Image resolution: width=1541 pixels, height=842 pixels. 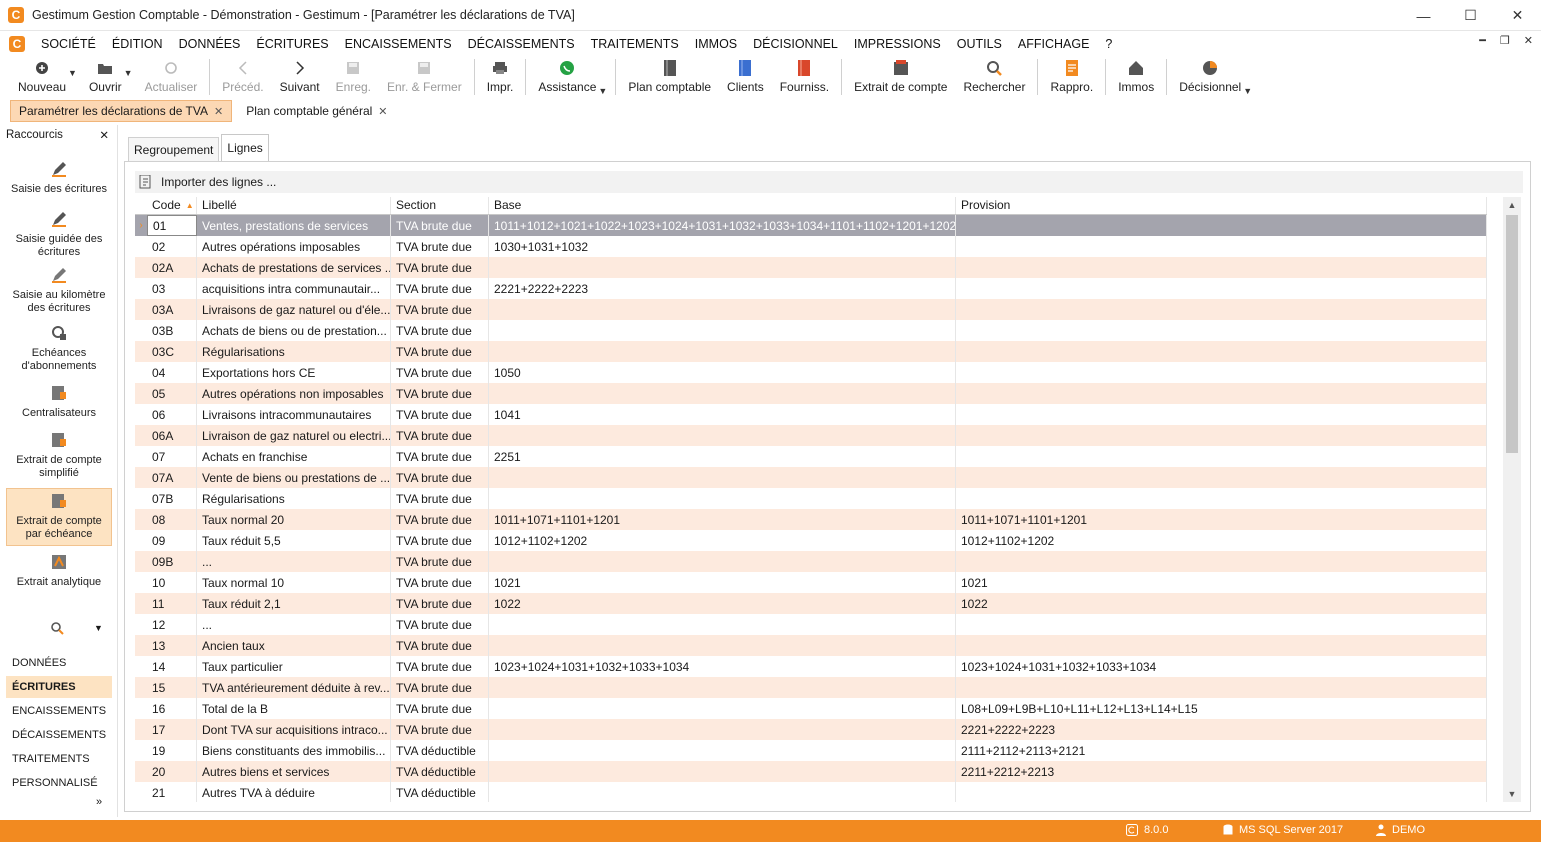 What do you see at coordinates (294, 414) in the screenshot?
I see `cell-libelle: Livraisons intracommunautaires` at bounding box center [294, 414].